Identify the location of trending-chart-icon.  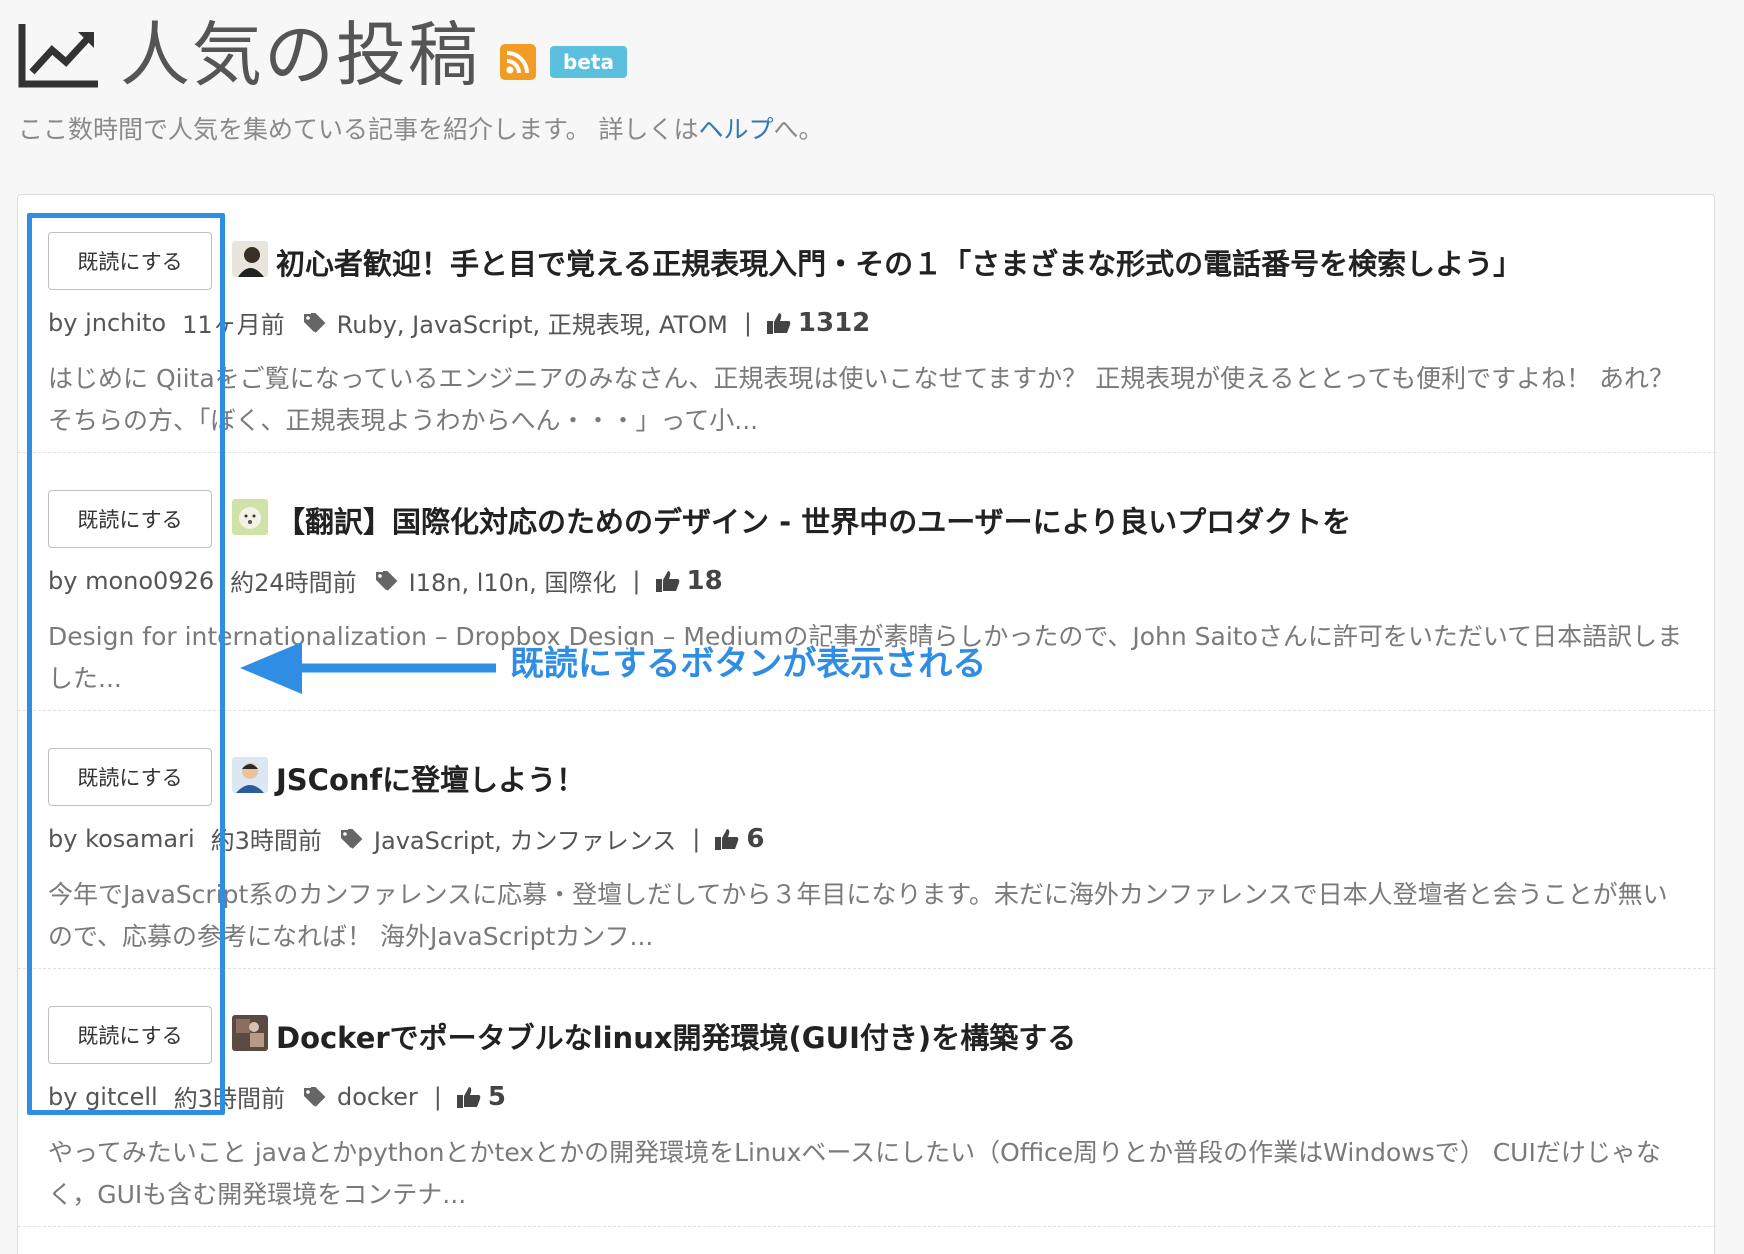
(58, 56).